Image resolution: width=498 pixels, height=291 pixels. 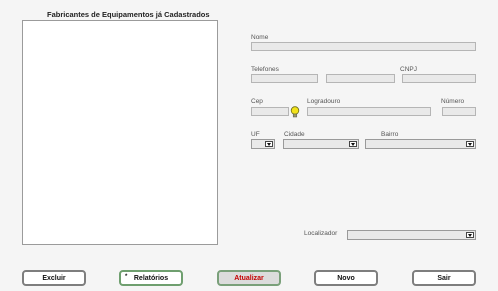 What do you see at coordinates (294, 134) in the screenshot?
I see `cidade-label: Cidade` at bounding box center [294, 134].